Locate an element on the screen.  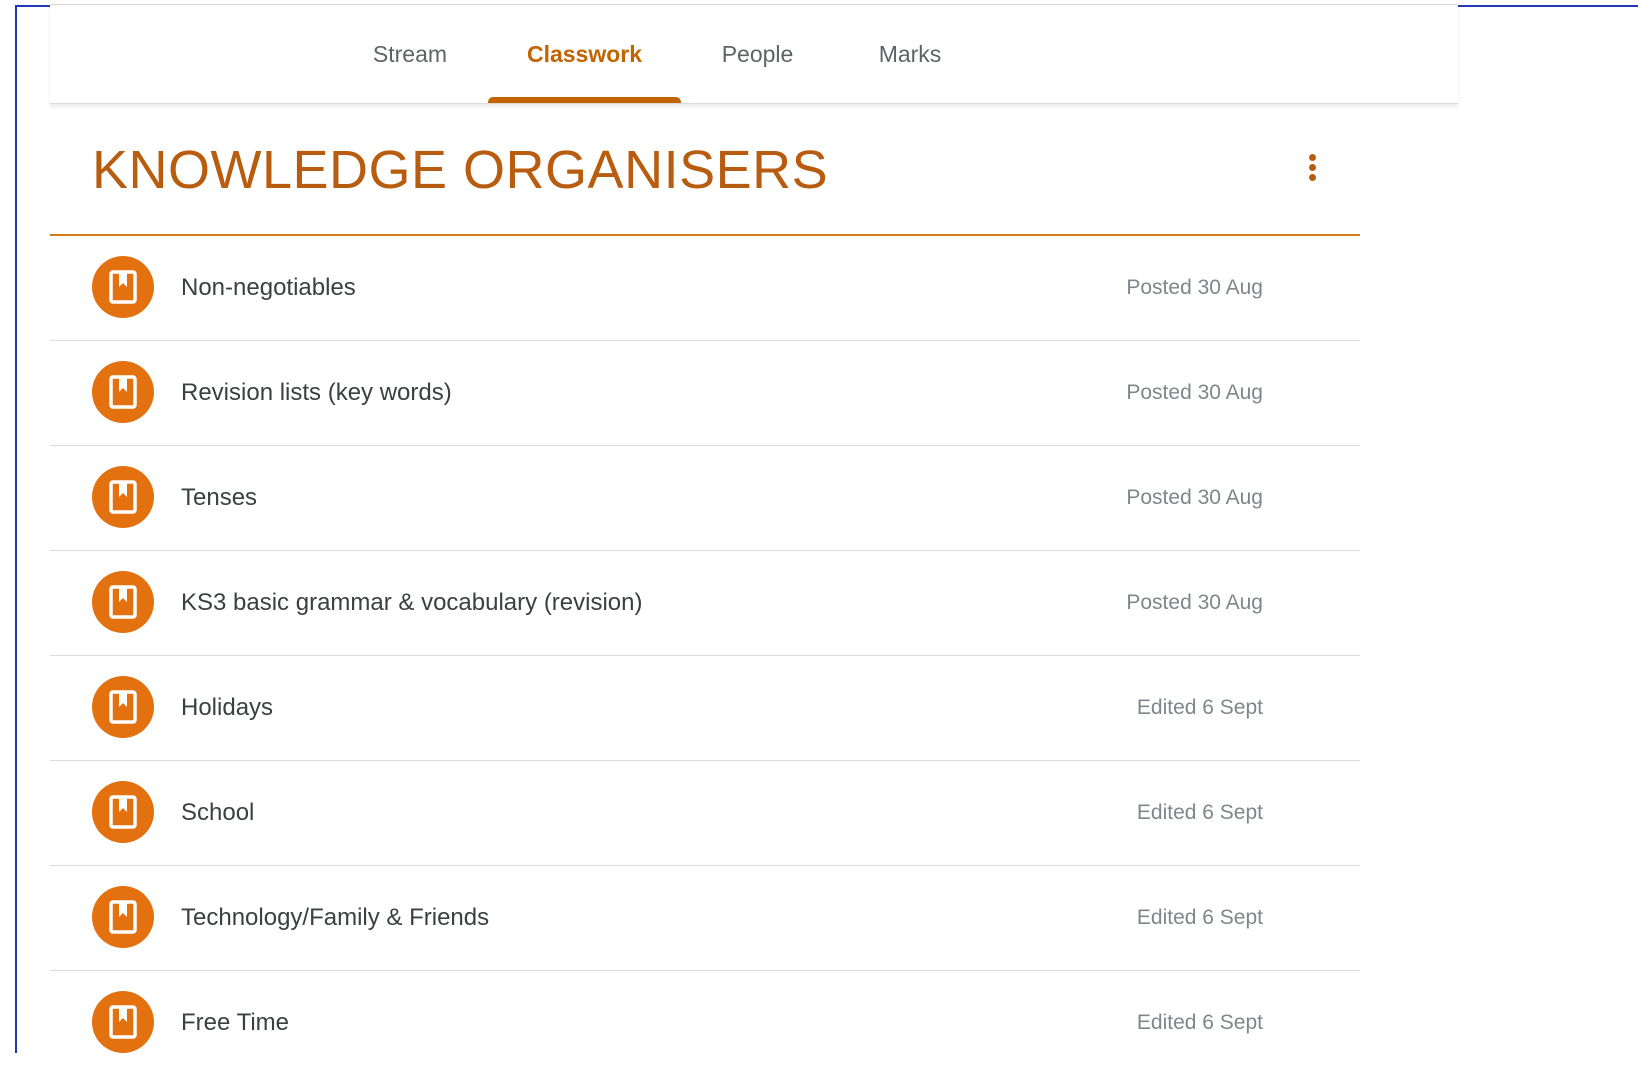
tab-marks: Marks is located at coordinates (910, 54).